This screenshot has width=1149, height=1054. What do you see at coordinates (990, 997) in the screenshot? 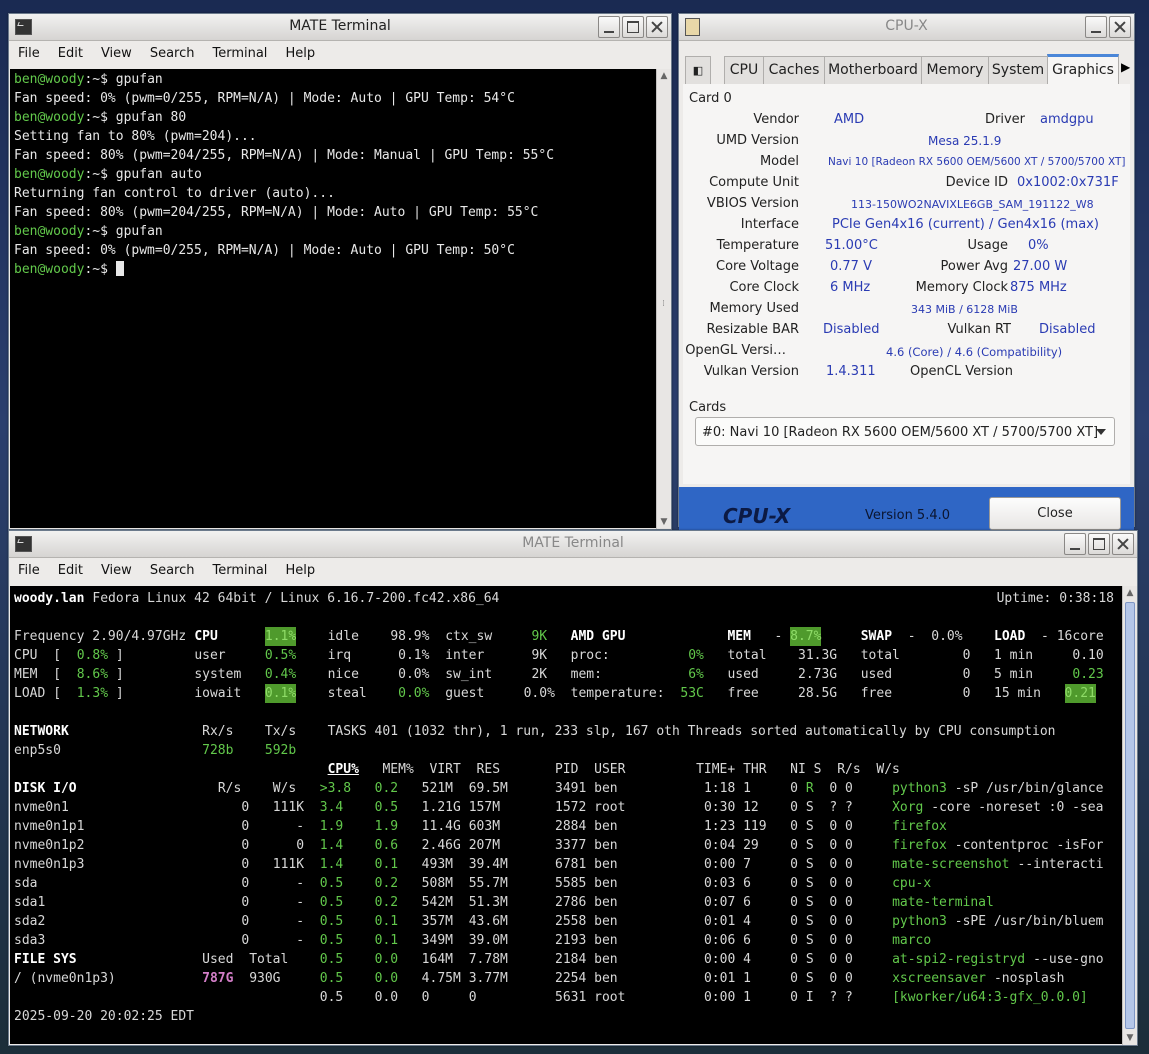
I see `process-command: [kworker/u64:3-gfx_0.0.0]` at bounding box center [990, 997].